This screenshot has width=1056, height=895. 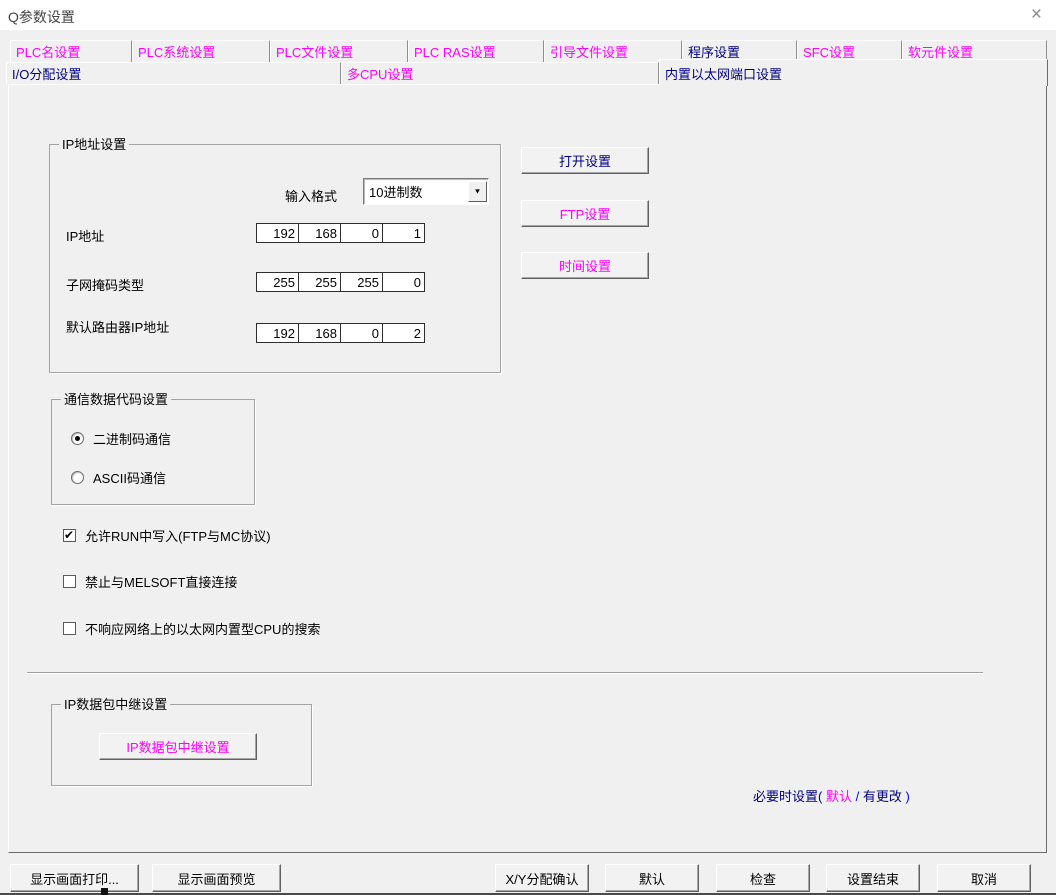 What do you see at coordinates (48, 52) in the screenshot?
I see `tab-label: PLC名设置` at bounding box center [48, 52].